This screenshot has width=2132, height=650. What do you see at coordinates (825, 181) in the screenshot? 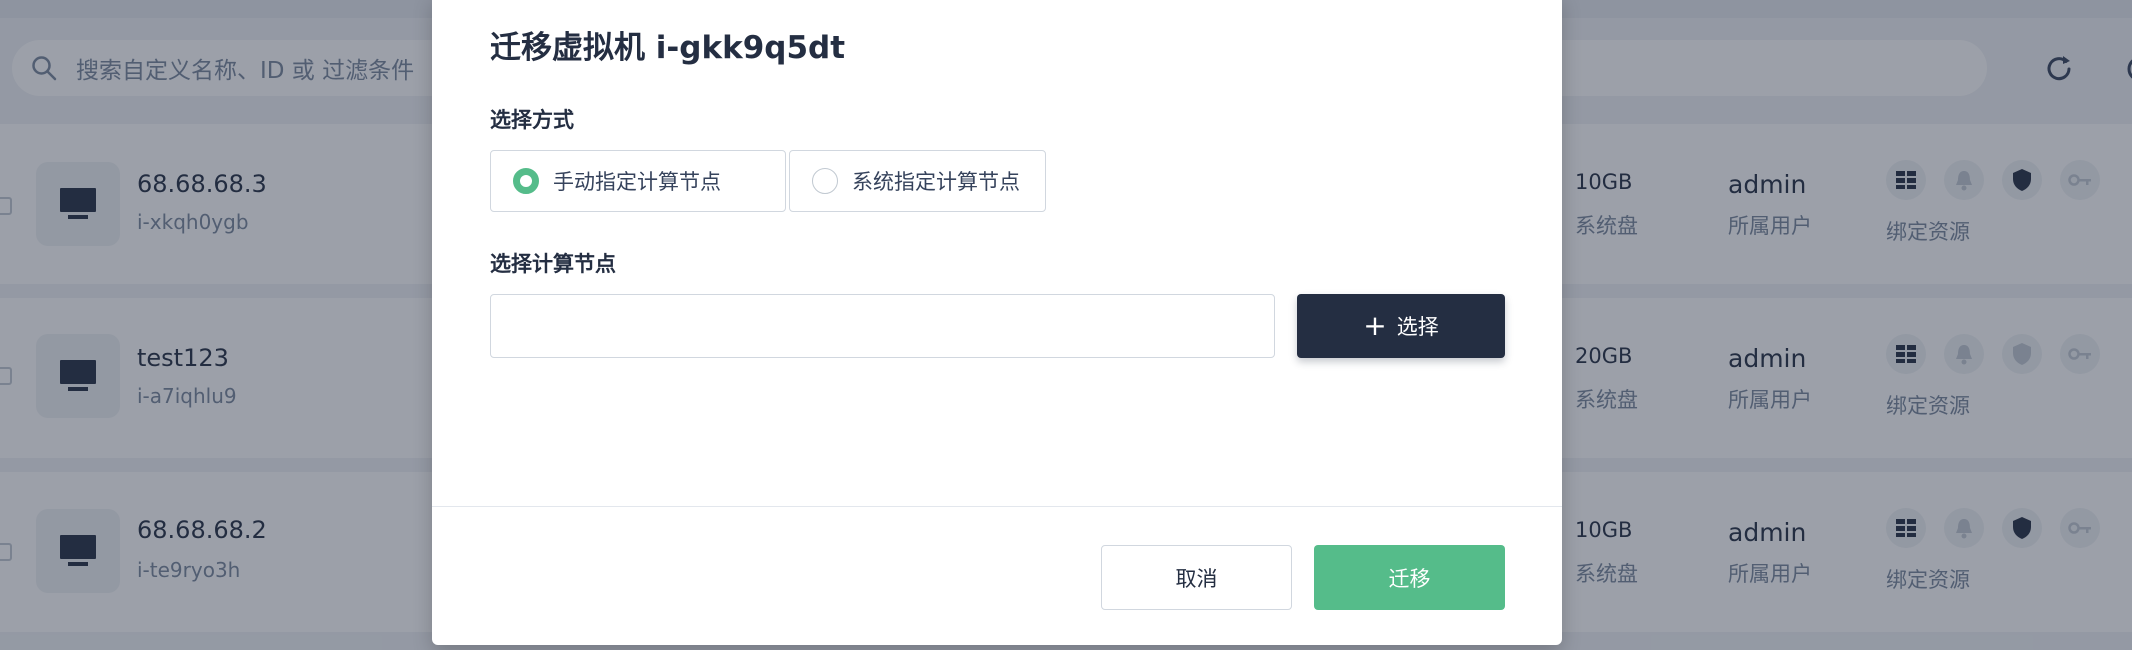
I see `radio-unselected-indicator` at bounding box center [825, 181].